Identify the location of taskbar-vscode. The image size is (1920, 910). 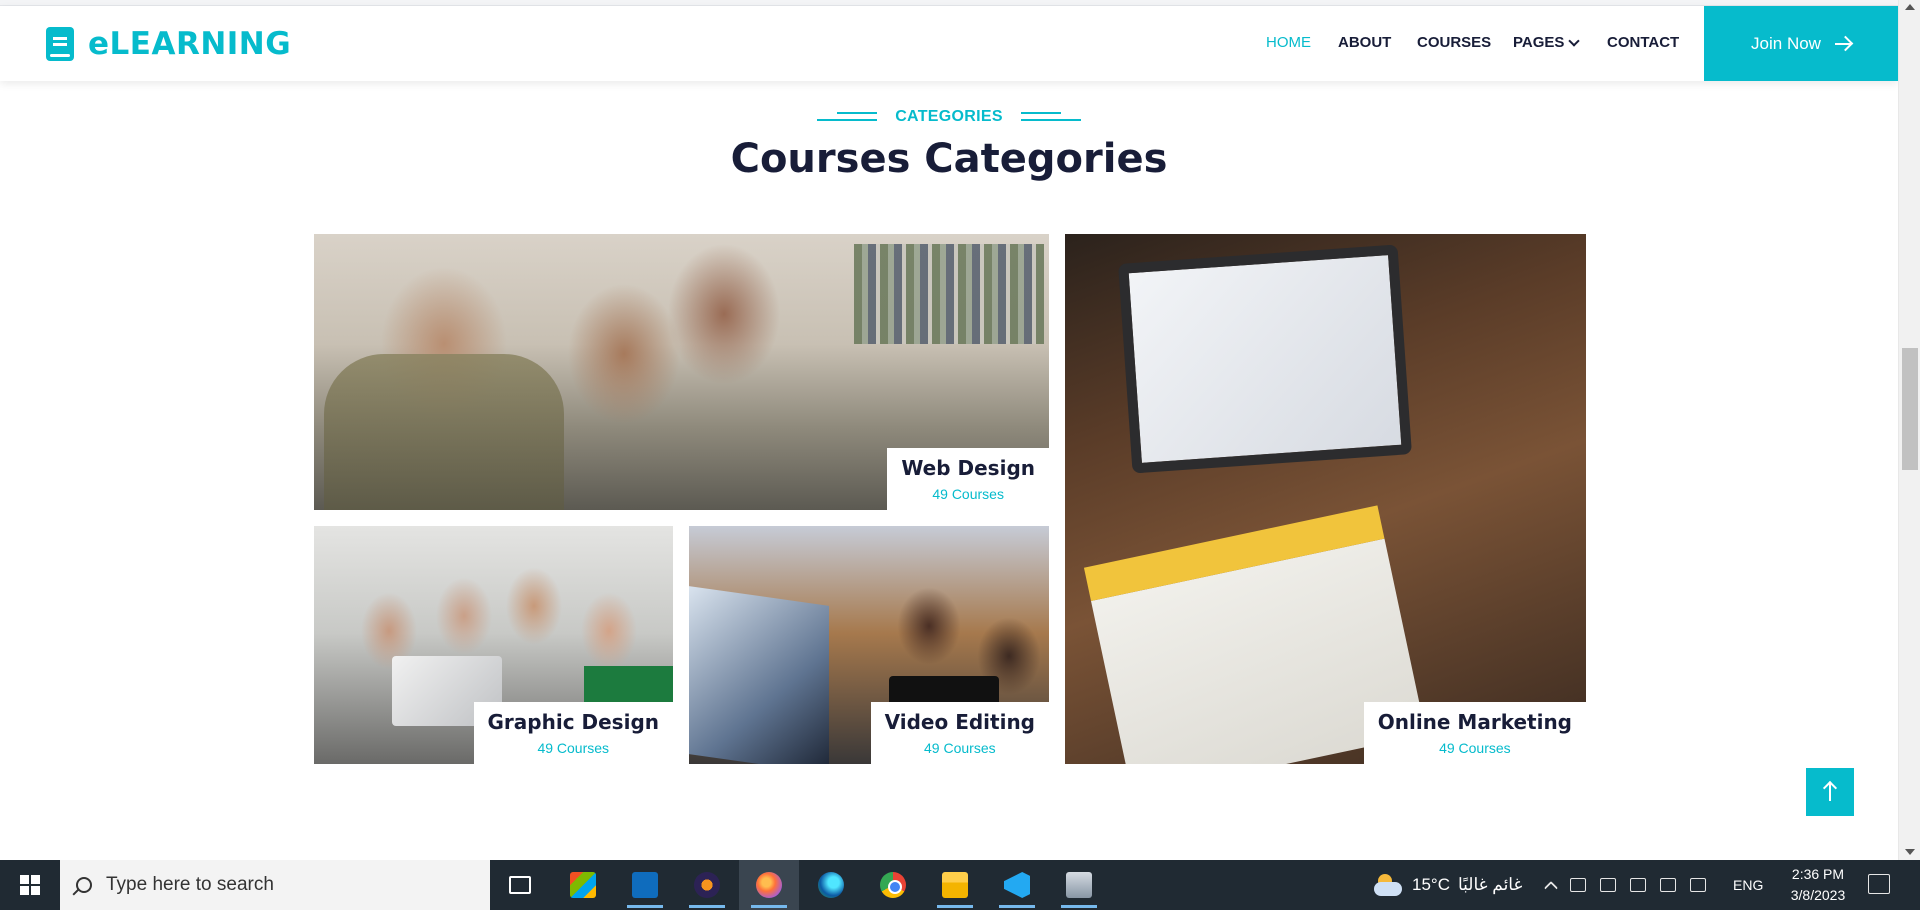
(1017, 885).